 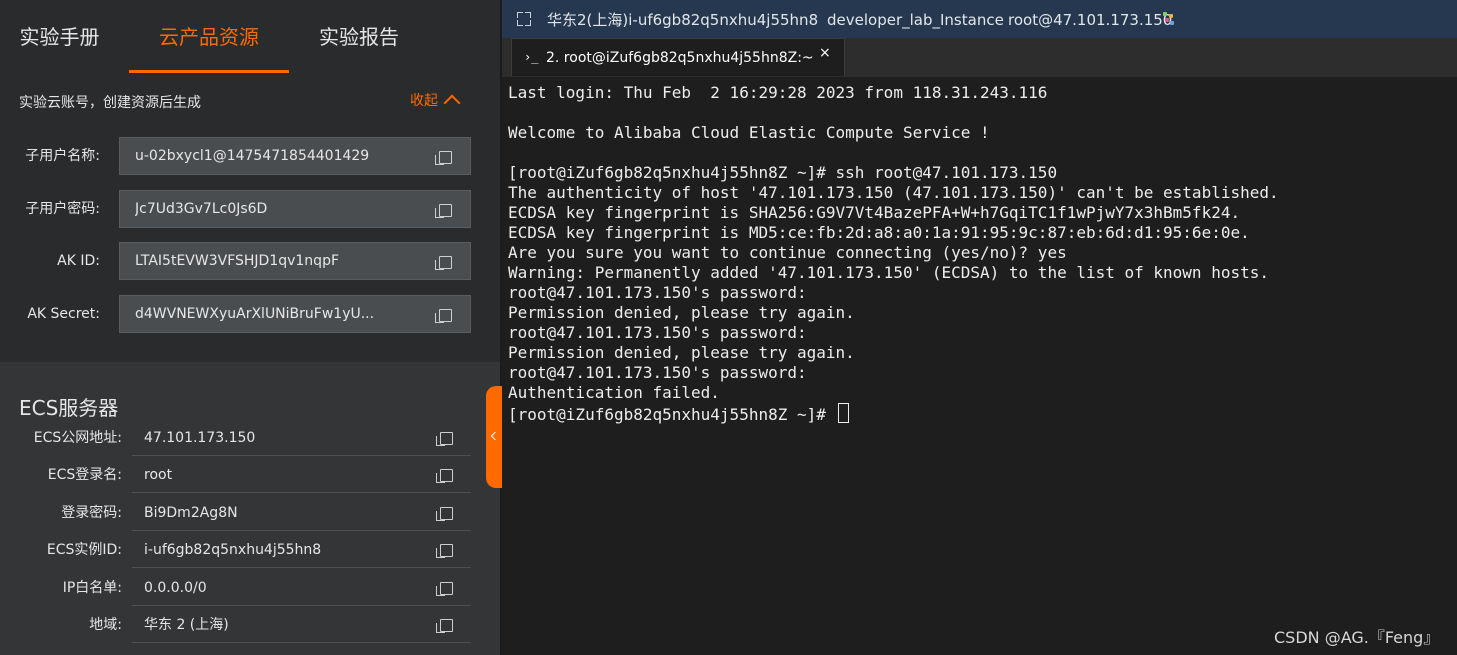 I want to click on ecs-field-public-ip: ECS公网地址: 47.101.173.150, so click(x=250, y=438).